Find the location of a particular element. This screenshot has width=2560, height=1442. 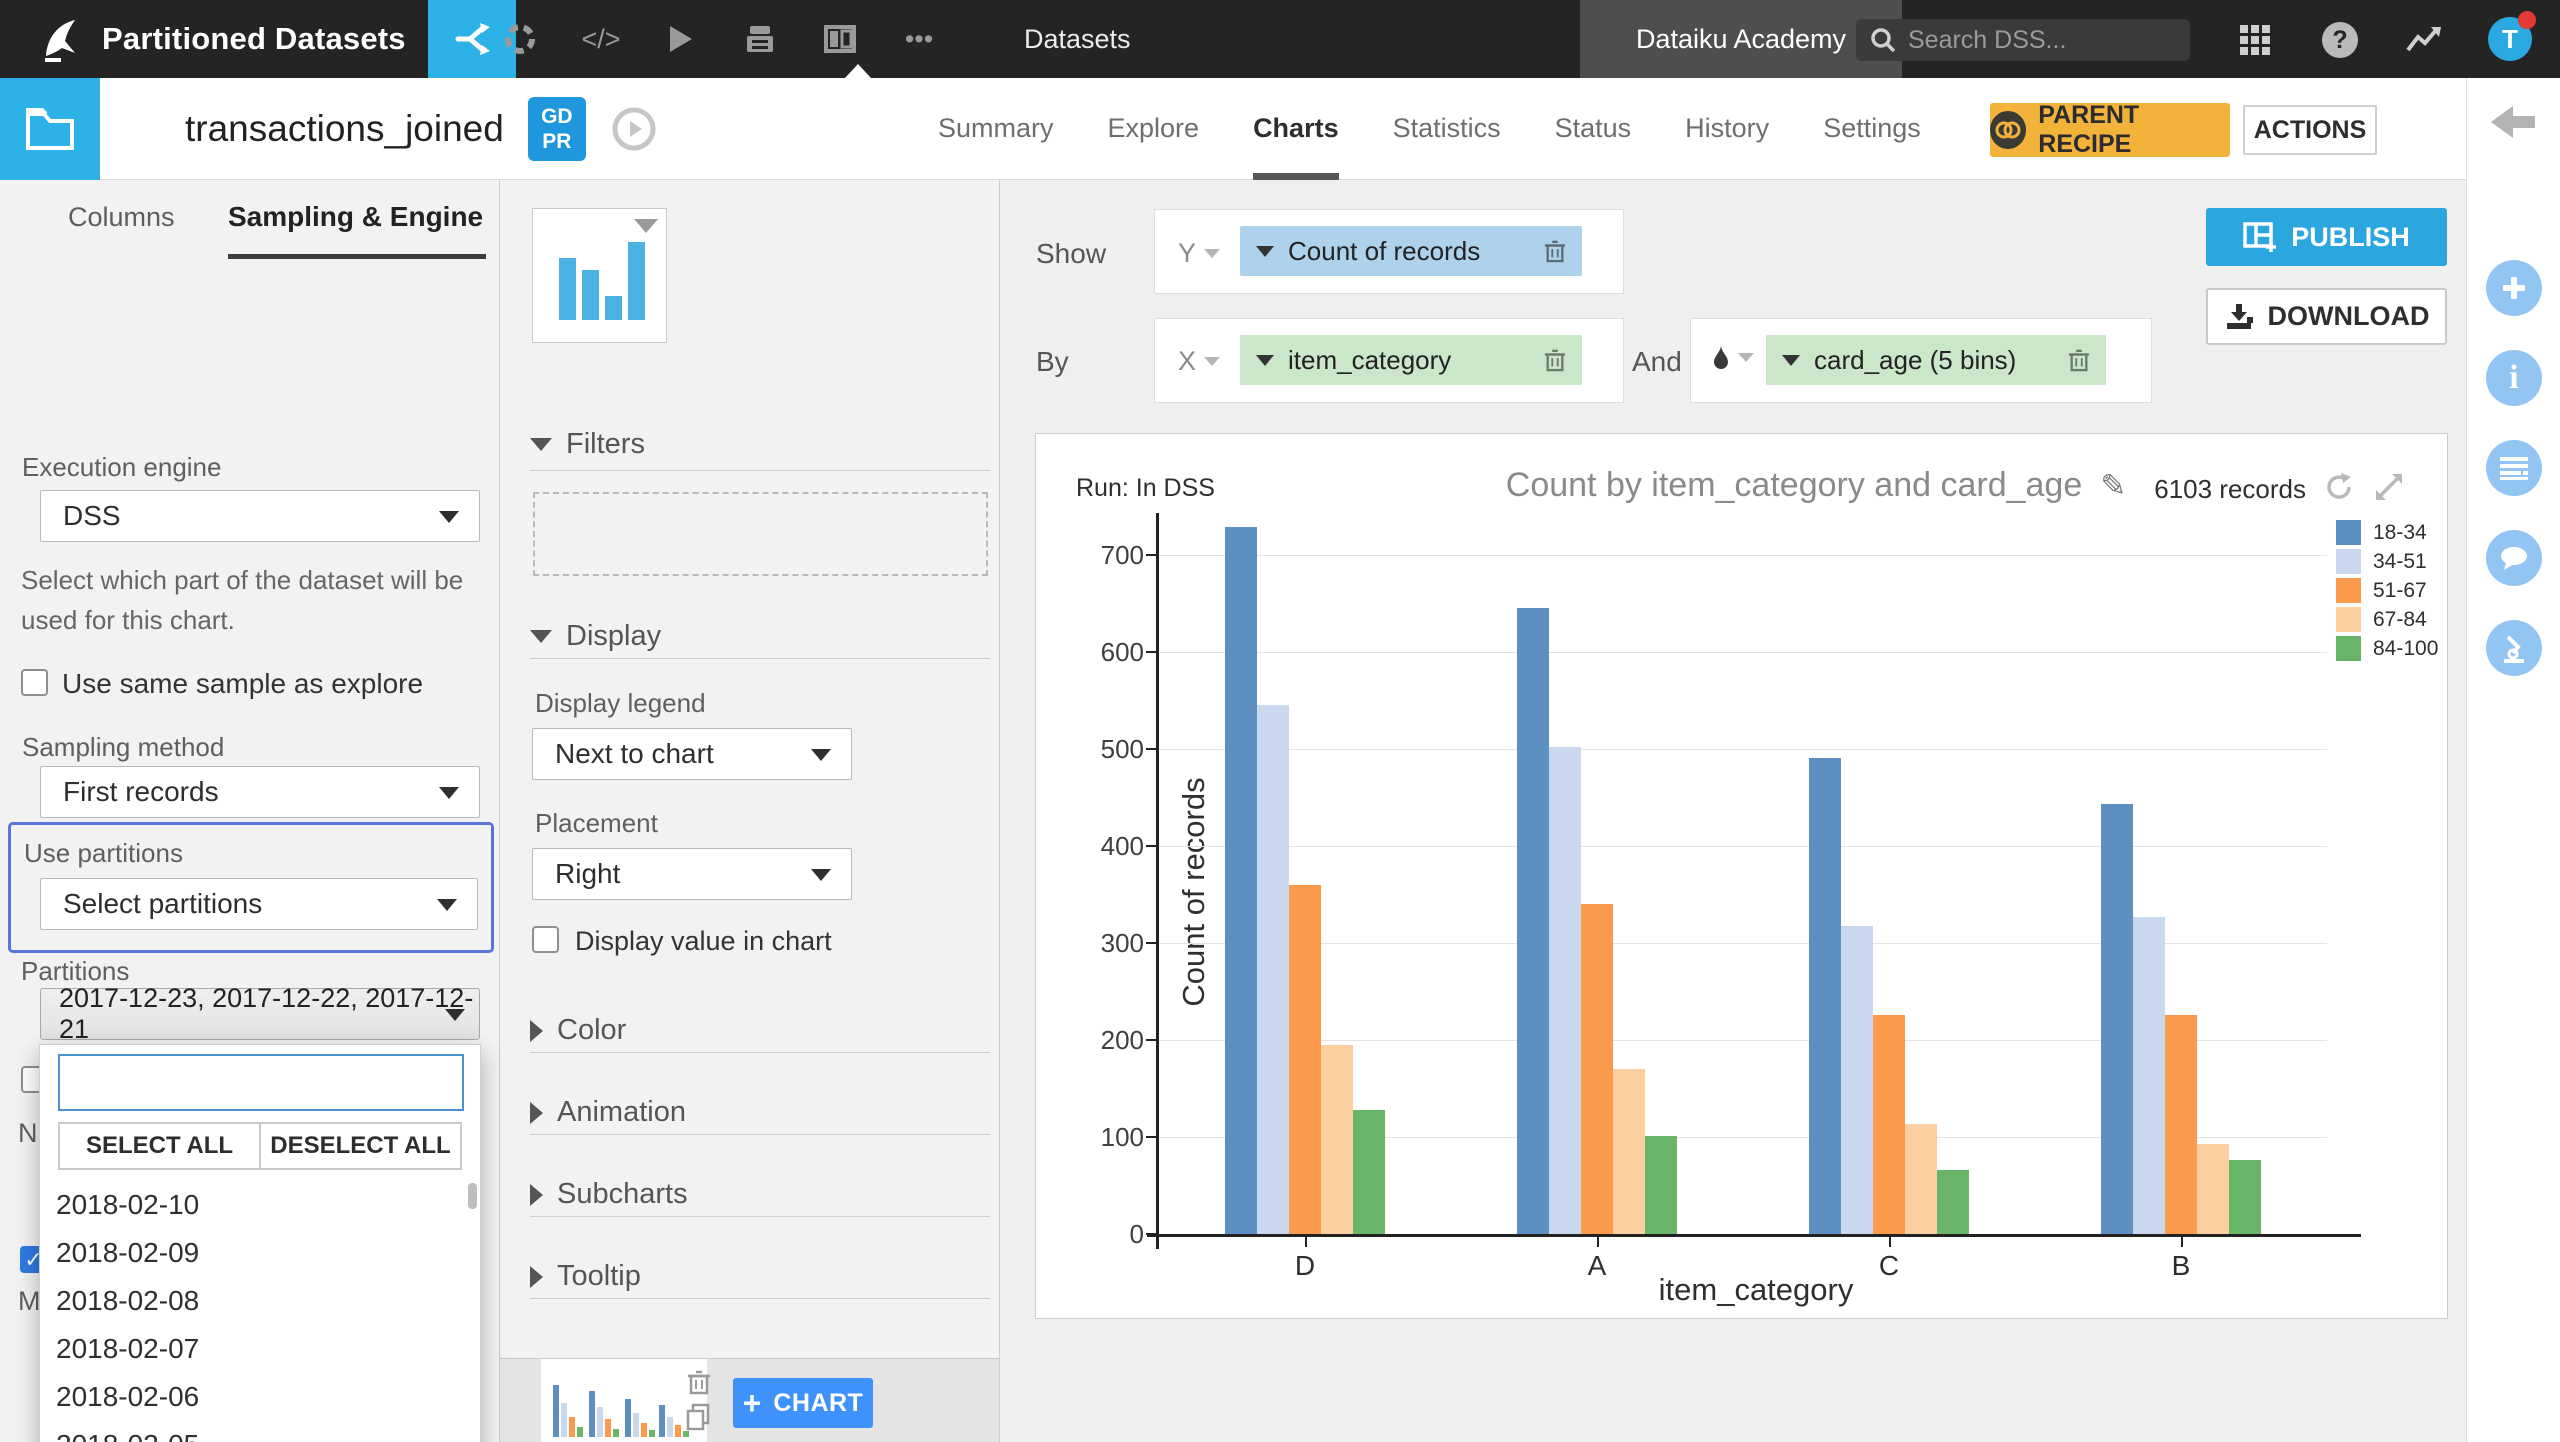

current-page-label: Datasets is located at coordinates (1077, 39).